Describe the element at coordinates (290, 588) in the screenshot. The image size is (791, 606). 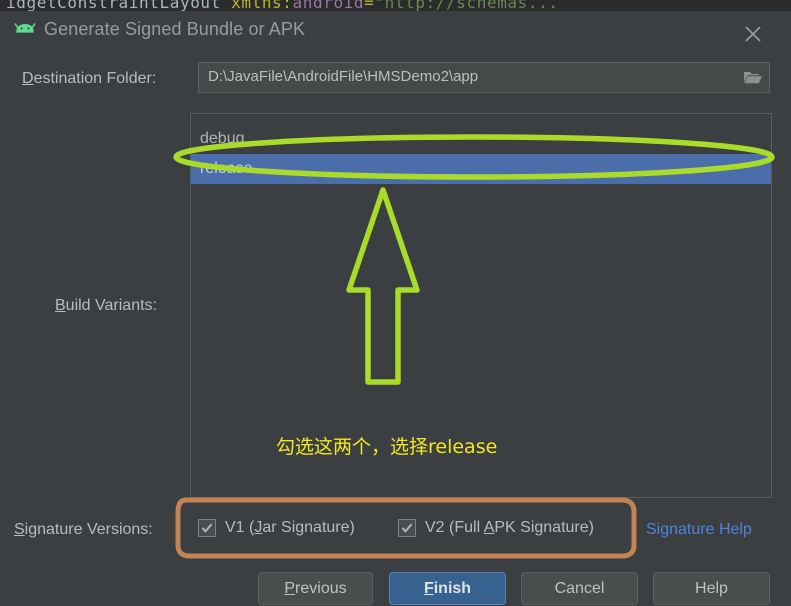
I see `previous-button-mnemonic: P` at that location.